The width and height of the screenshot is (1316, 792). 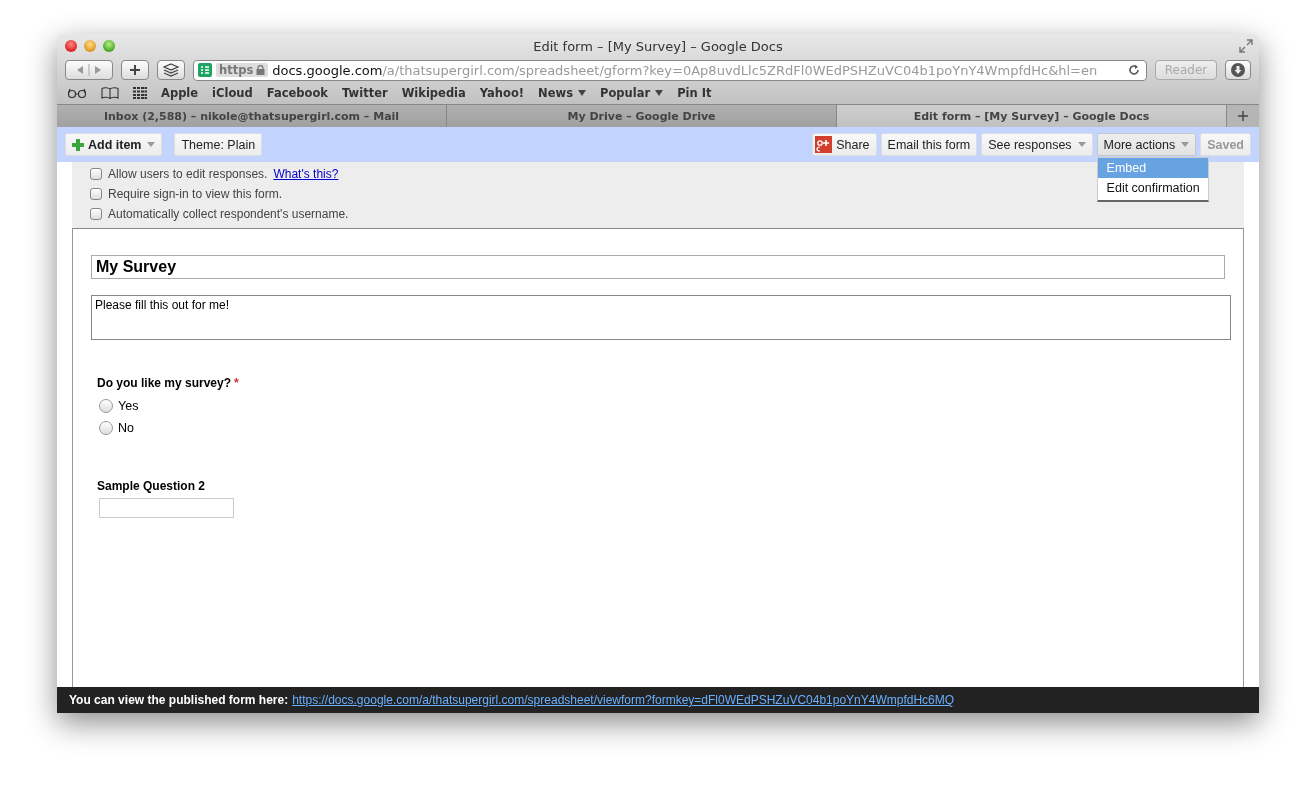 I want to click on bookmark-link: iCloud, so click(x=232, y=93).